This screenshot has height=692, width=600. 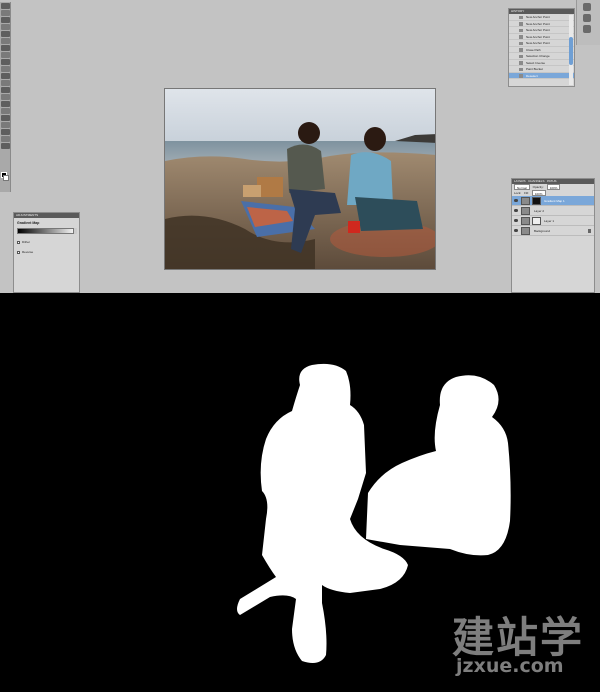 What do you see at coordinates (5, 111) in the screenshot?
I see `type-tool-icon` at bounding box center [5, 111].